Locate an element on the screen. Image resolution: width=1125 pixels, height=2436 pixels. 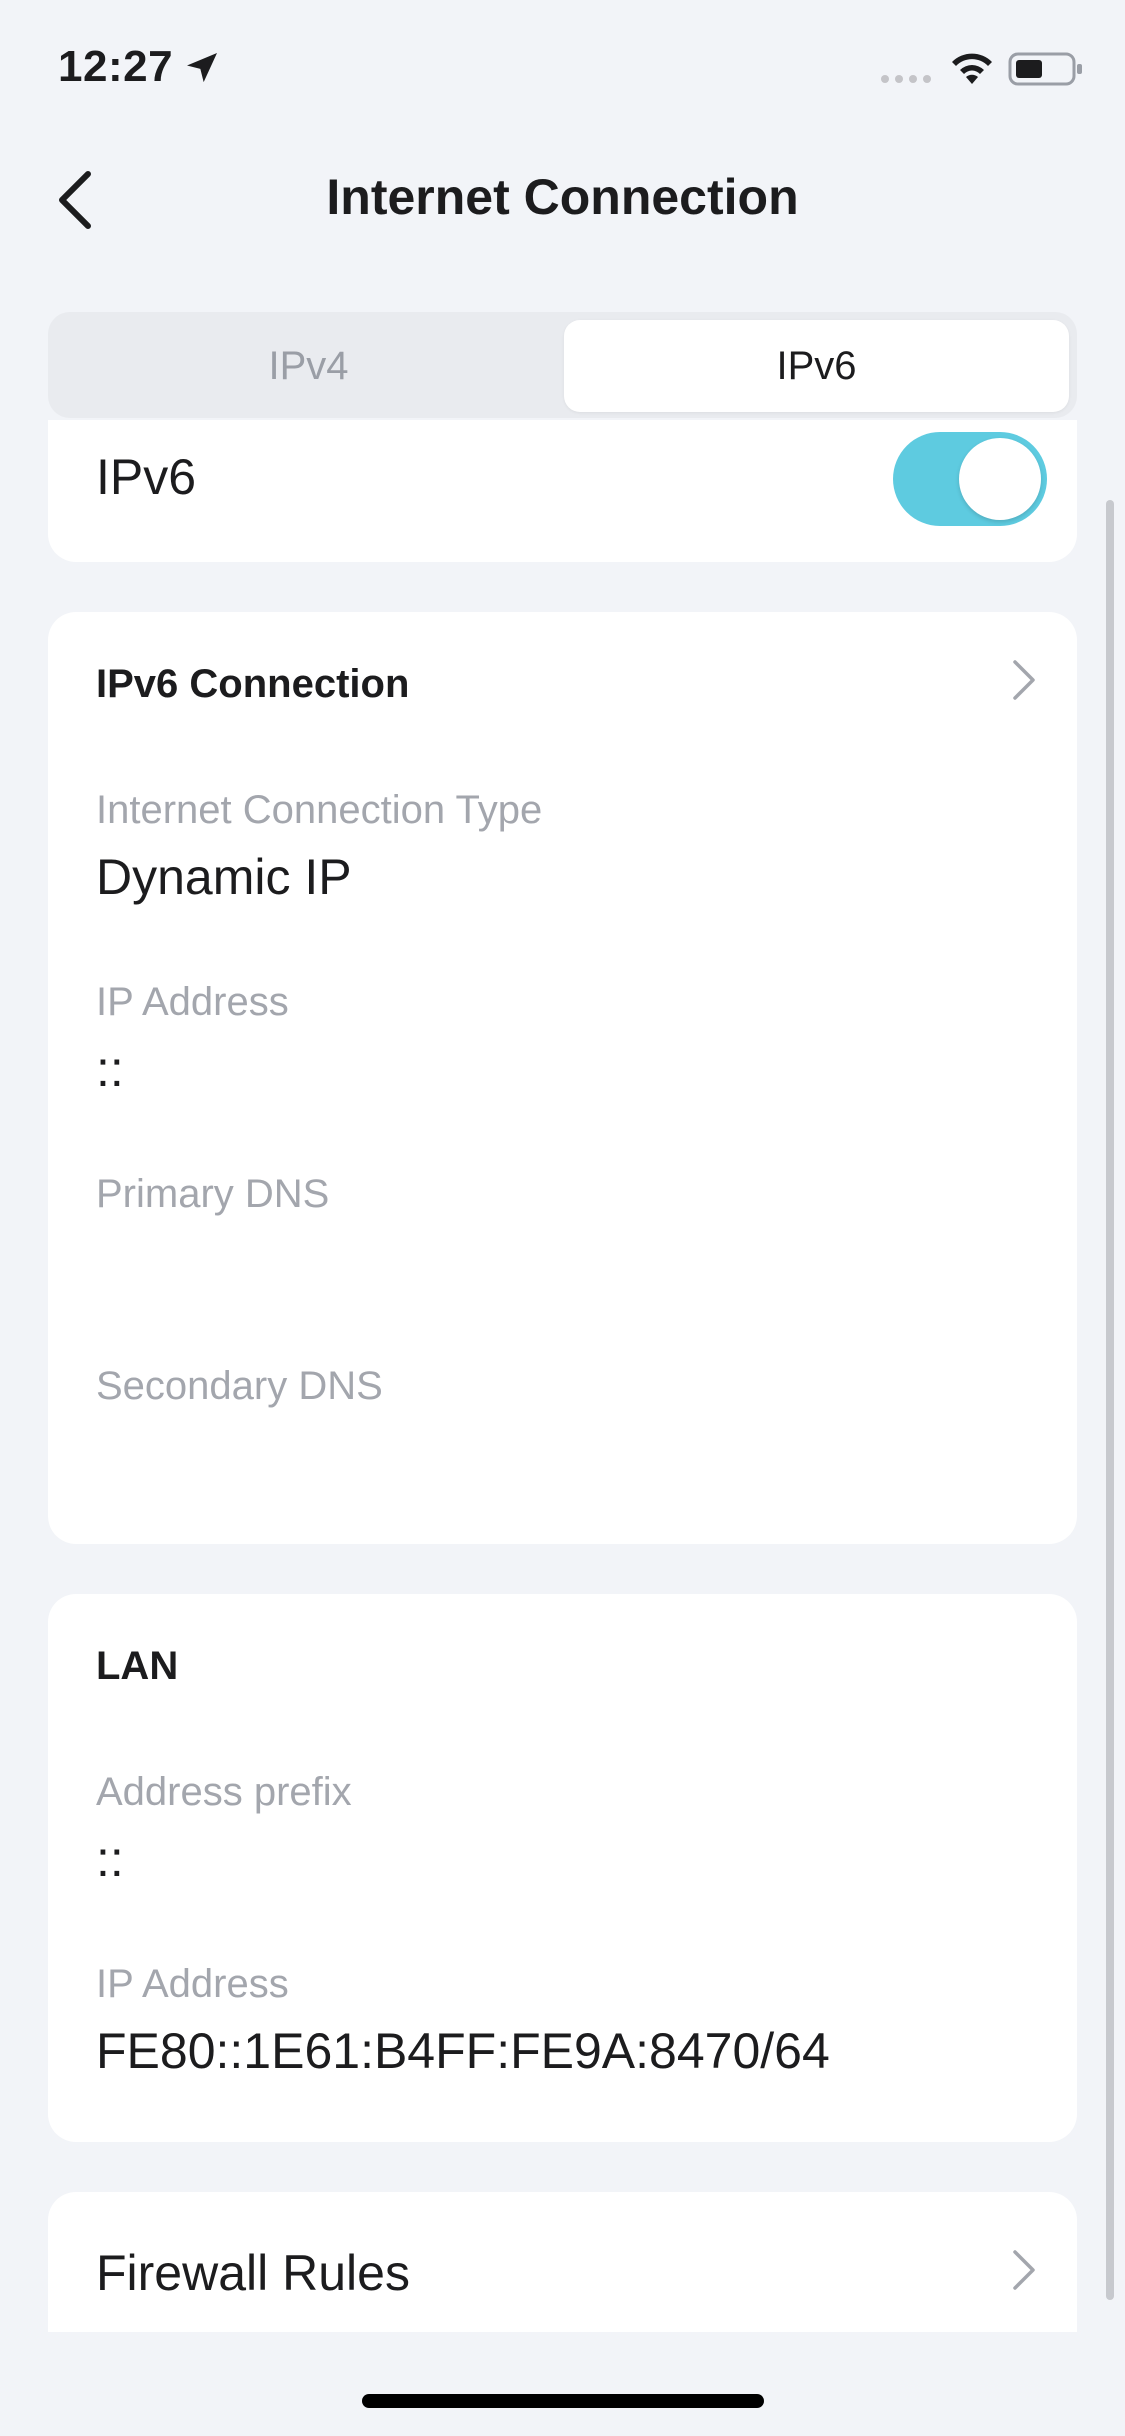
page-title: Internet Connection is located at coordinates (562, 197).